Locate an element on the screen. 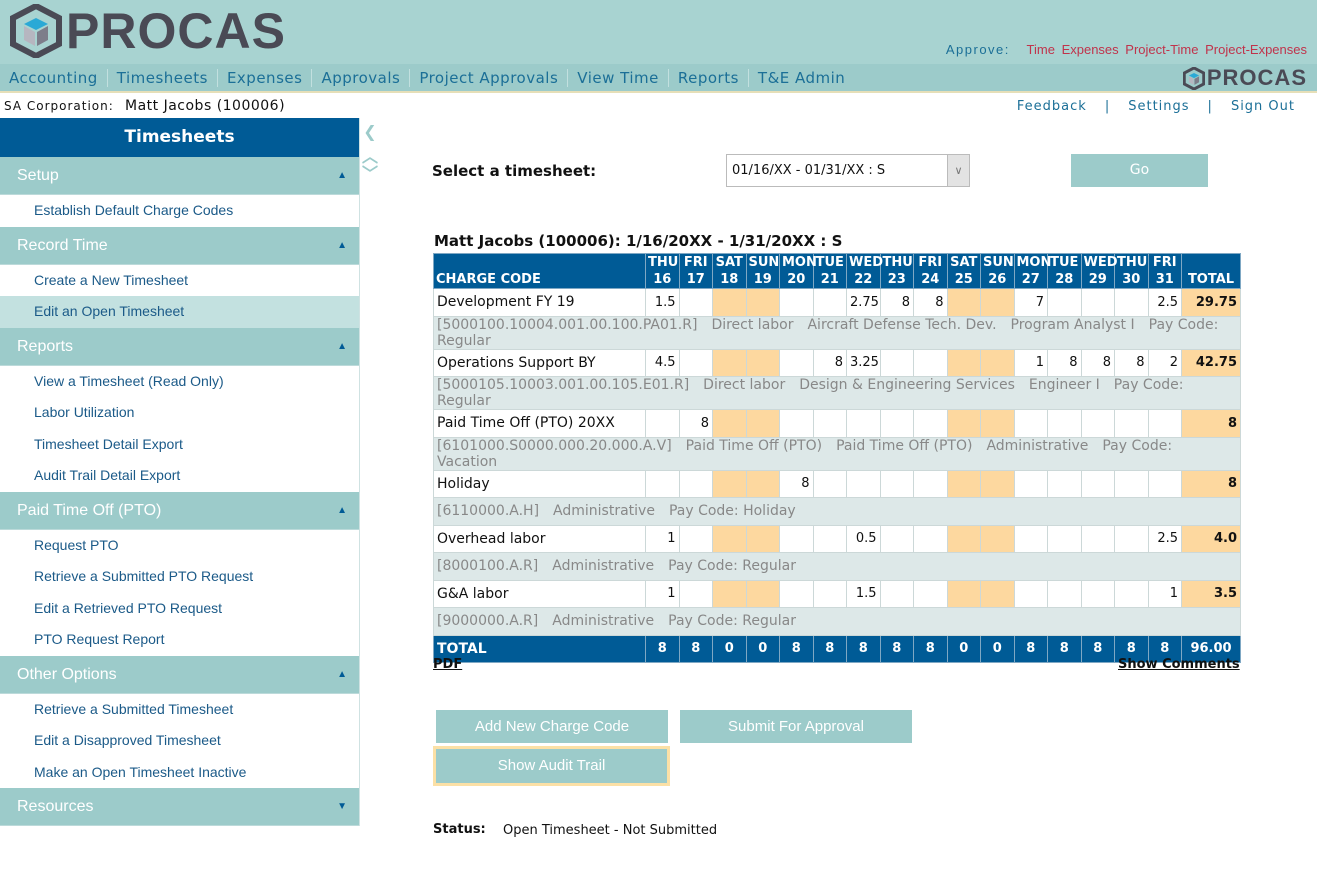  nav-te-admin: T&E Admin is located at coordinates (801, 78).